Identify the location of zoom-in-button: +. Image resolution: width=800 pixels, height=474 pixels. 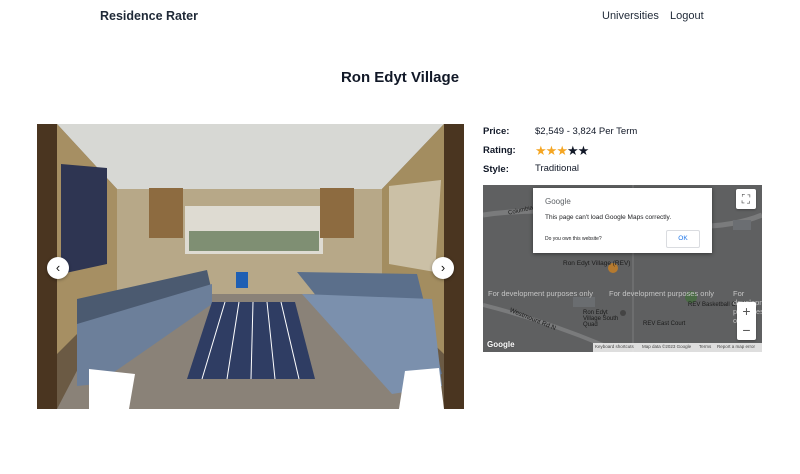
(746, 311).